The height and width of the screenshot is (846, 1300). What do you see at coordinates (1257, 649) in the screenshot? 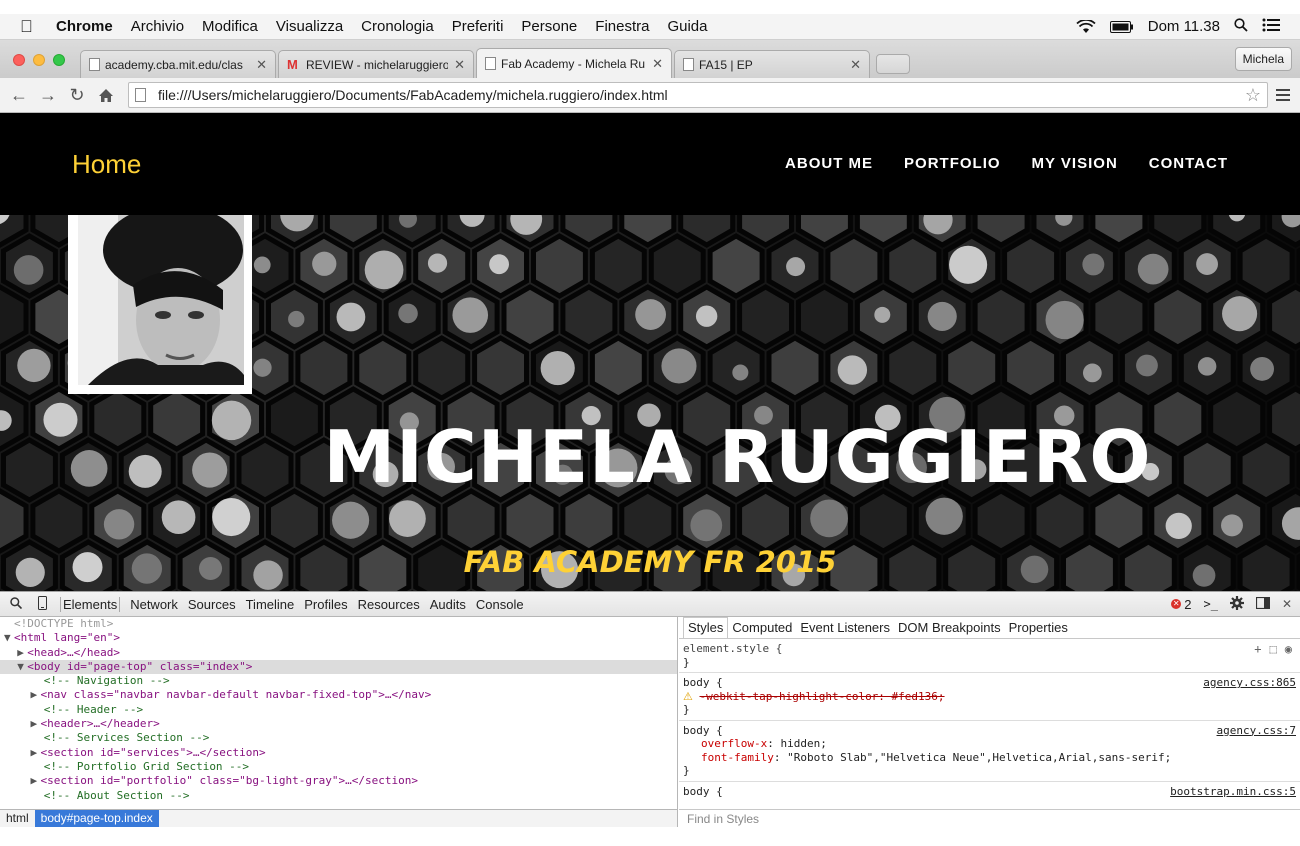
I see `new-style-rule-icon: +` at bounding box center [1257, 649].